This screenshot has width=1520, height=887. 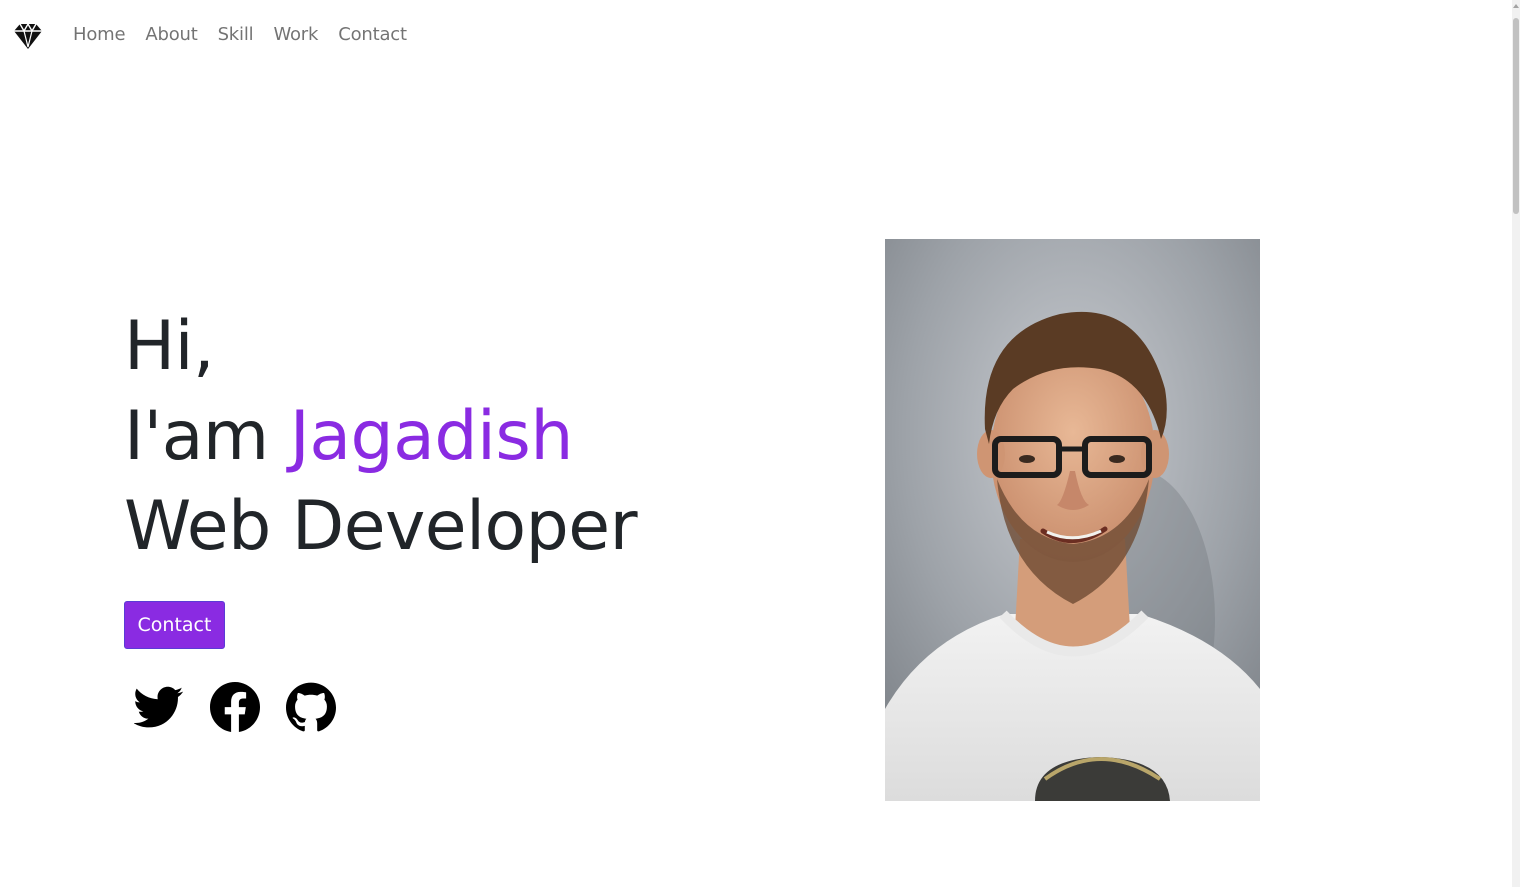 I want to click on nav-link-home: Home, so click(x=99, y=34).